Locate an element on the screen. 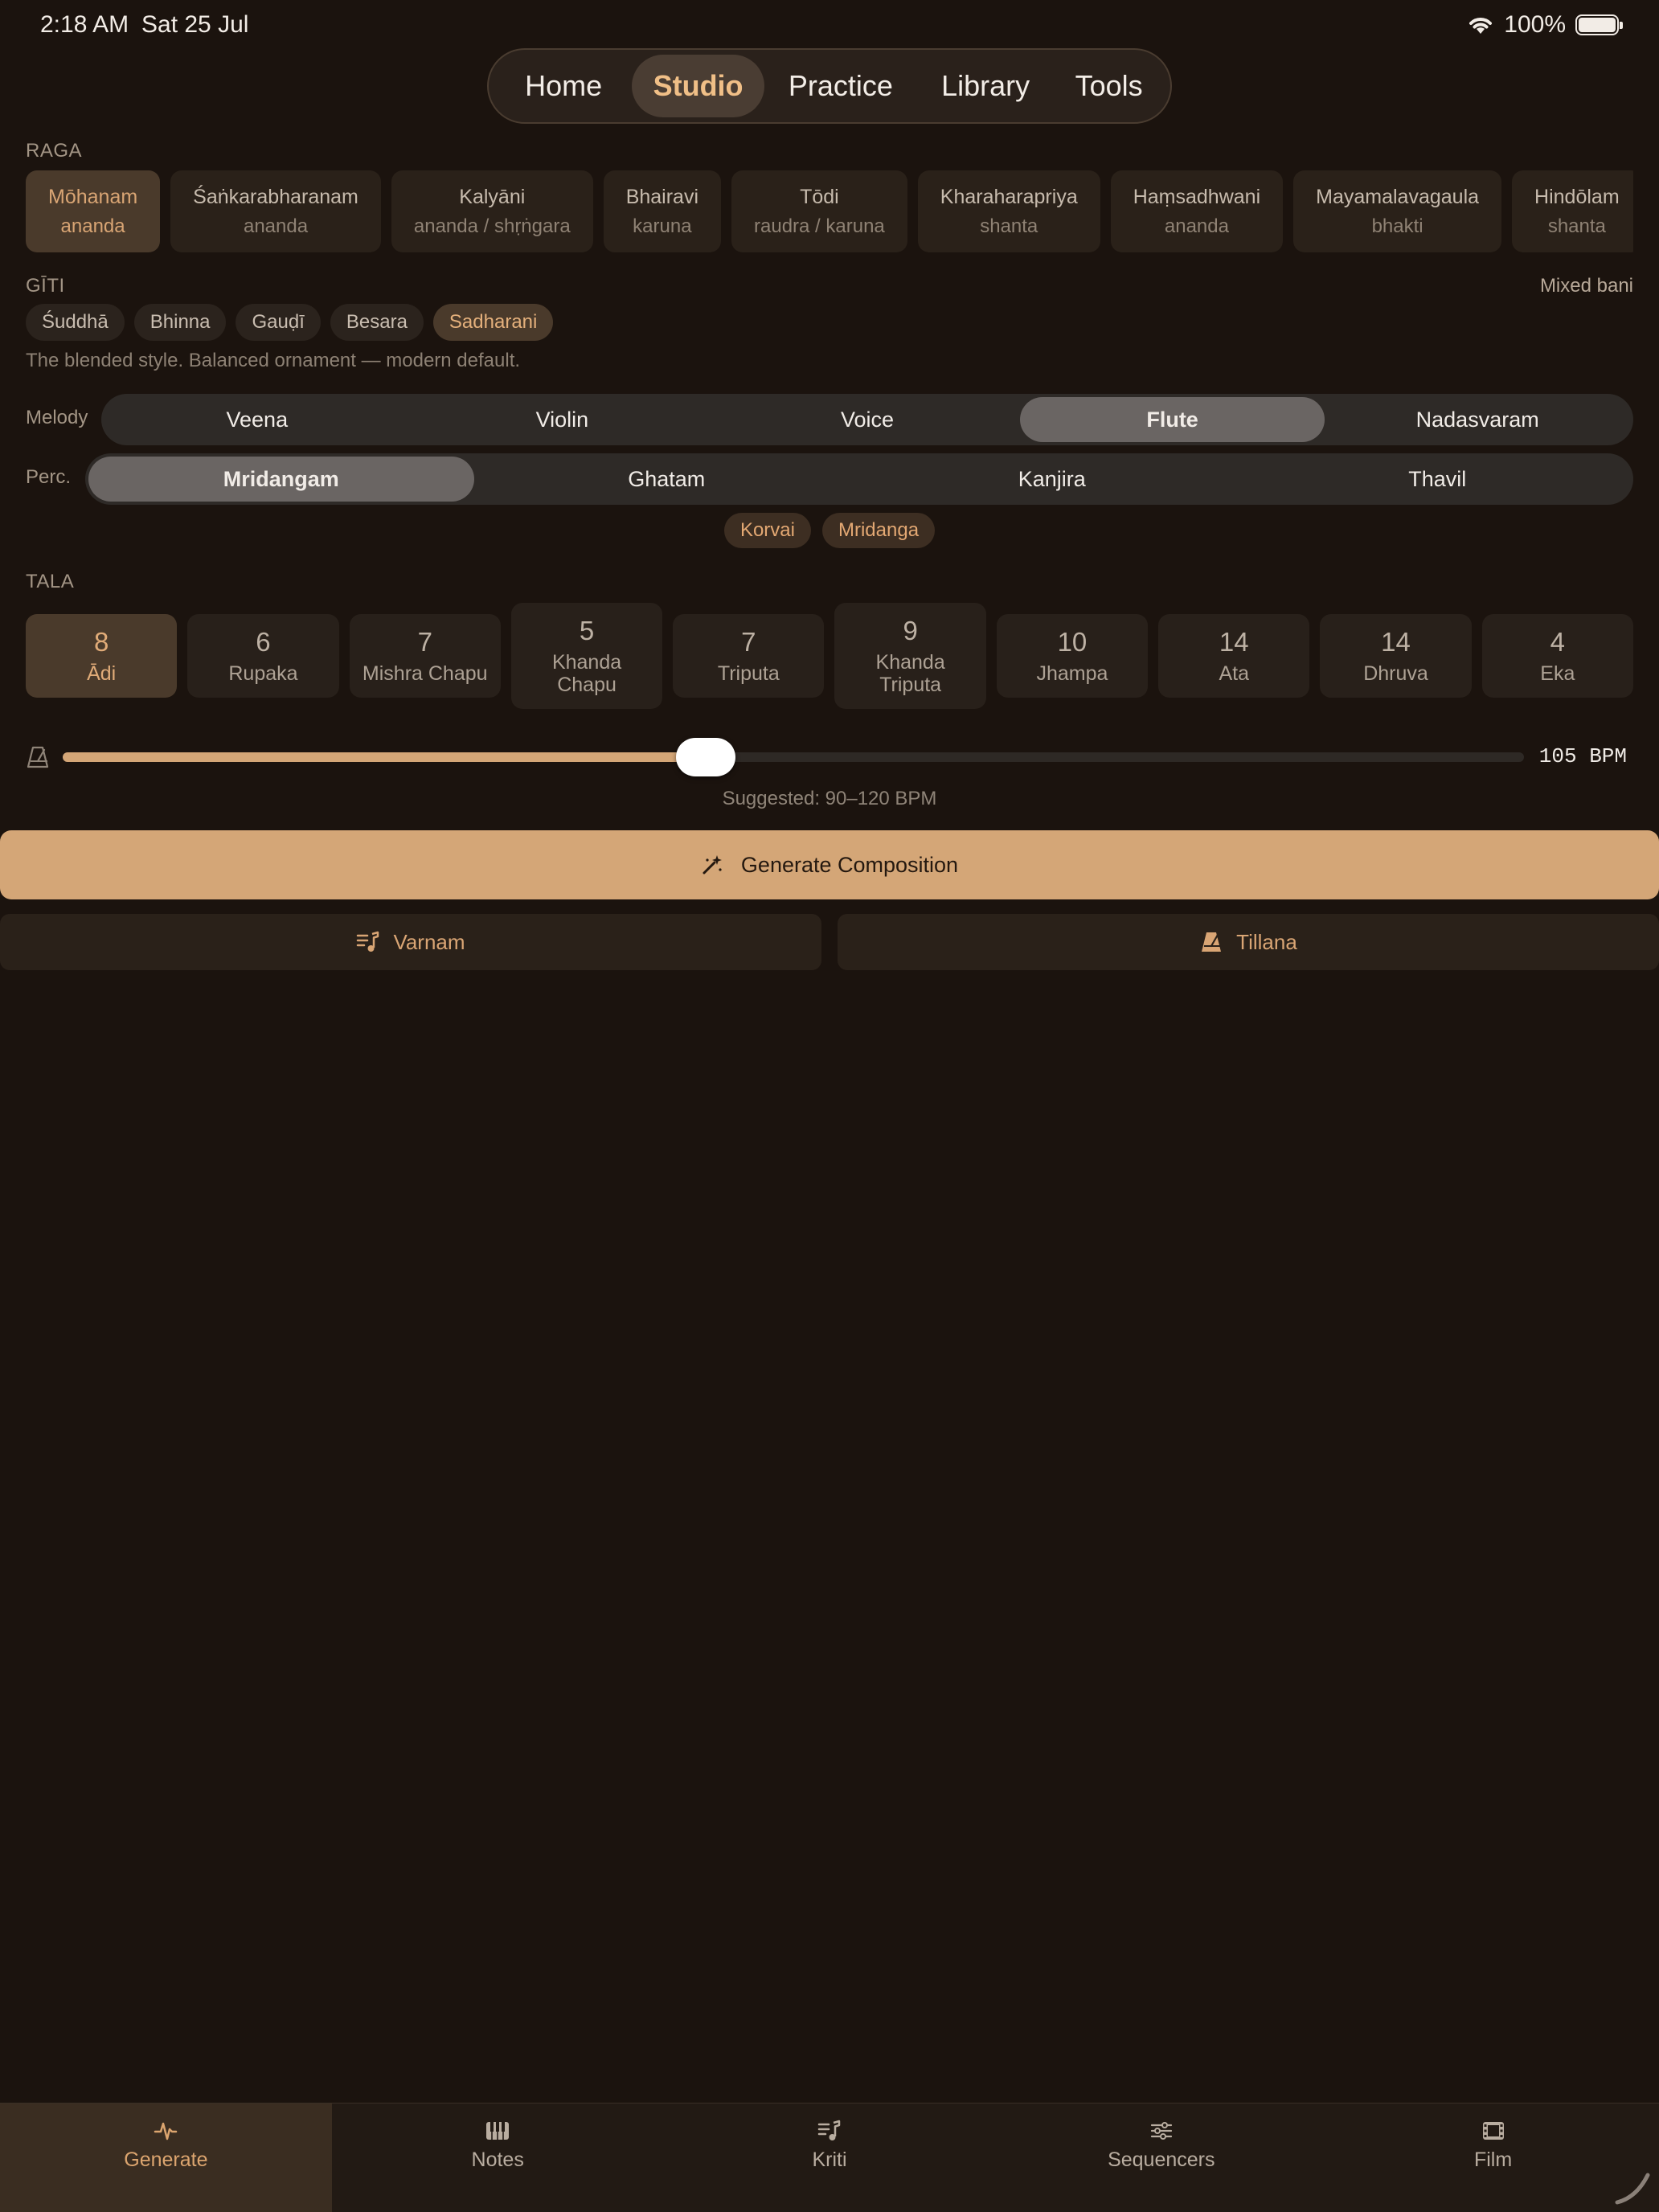  battery-percent: 100% is located at coordinates (1535, 24).